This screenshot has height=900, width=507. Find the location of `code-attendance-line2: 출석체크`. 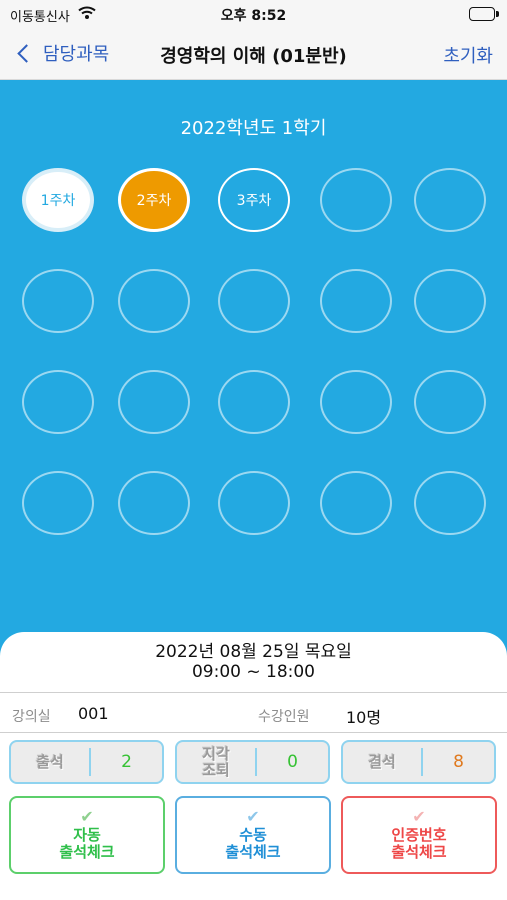

code-attendance-line2: 출석체크 is located at coordinates (419, 852).